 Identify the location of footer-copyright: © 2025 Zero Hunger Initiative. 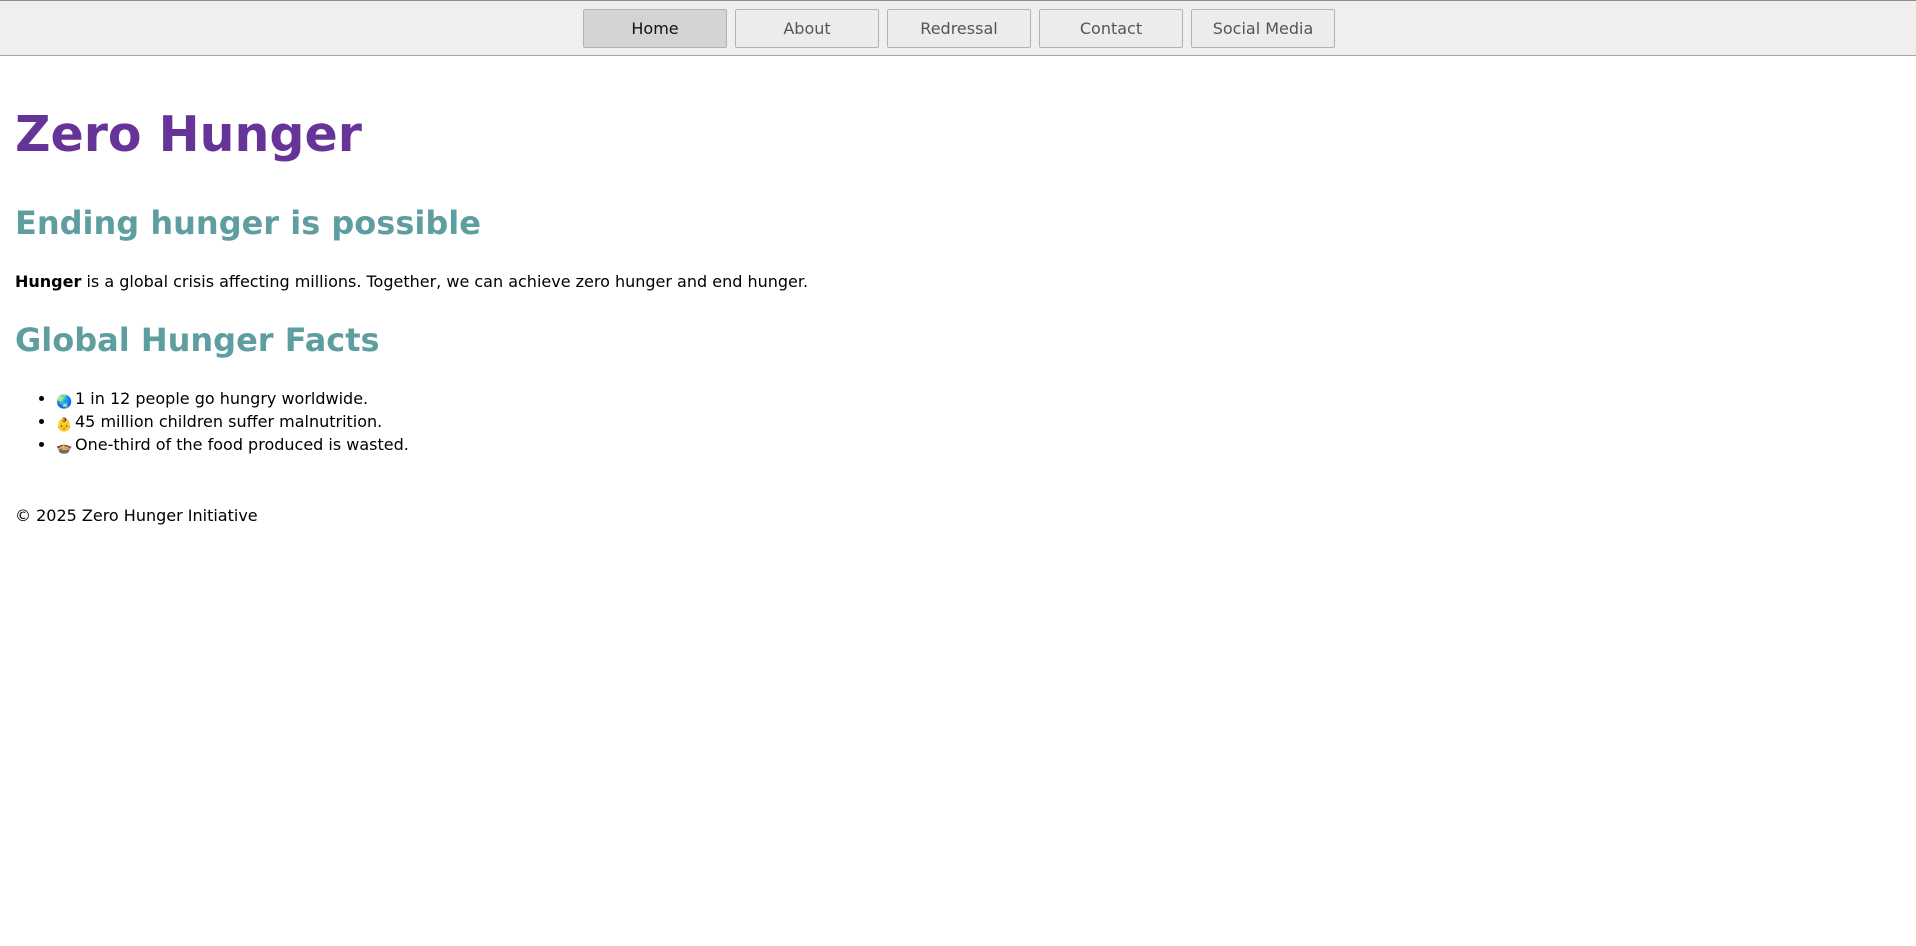
(136, 515).